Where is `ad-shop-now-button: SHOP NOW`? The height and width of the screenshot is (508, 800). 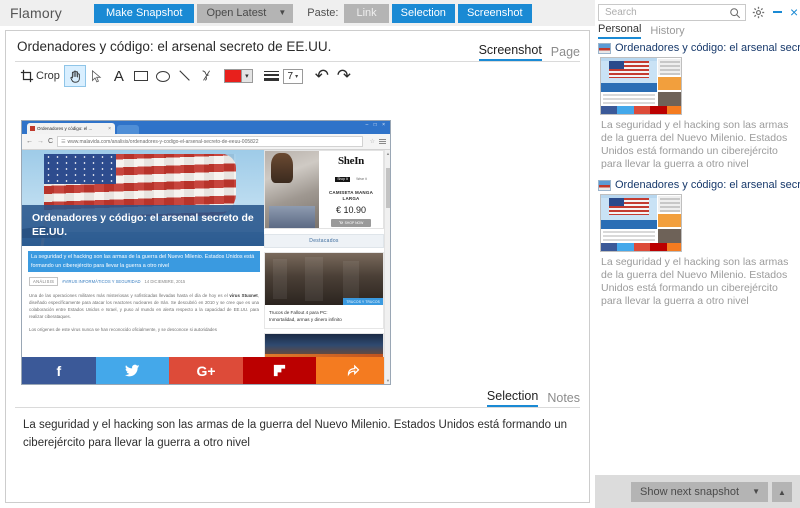 ad-shop-now-button: SHOP NOW is located at coordinates (351, 223).